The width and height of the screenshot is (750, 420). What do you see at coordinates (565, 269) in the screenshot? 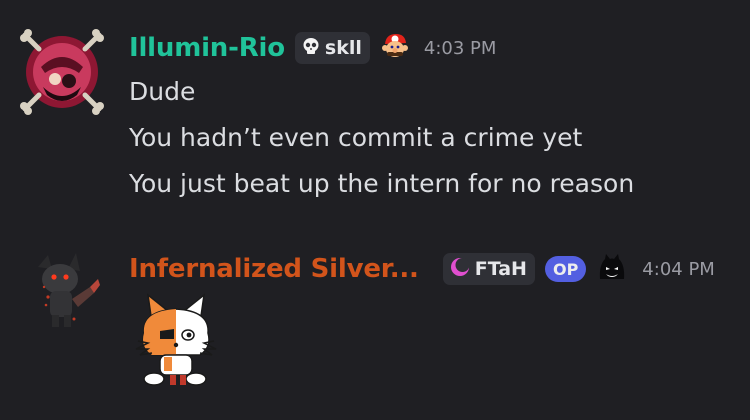
I see `op-badge: OP` at bounding box center [565, 269].